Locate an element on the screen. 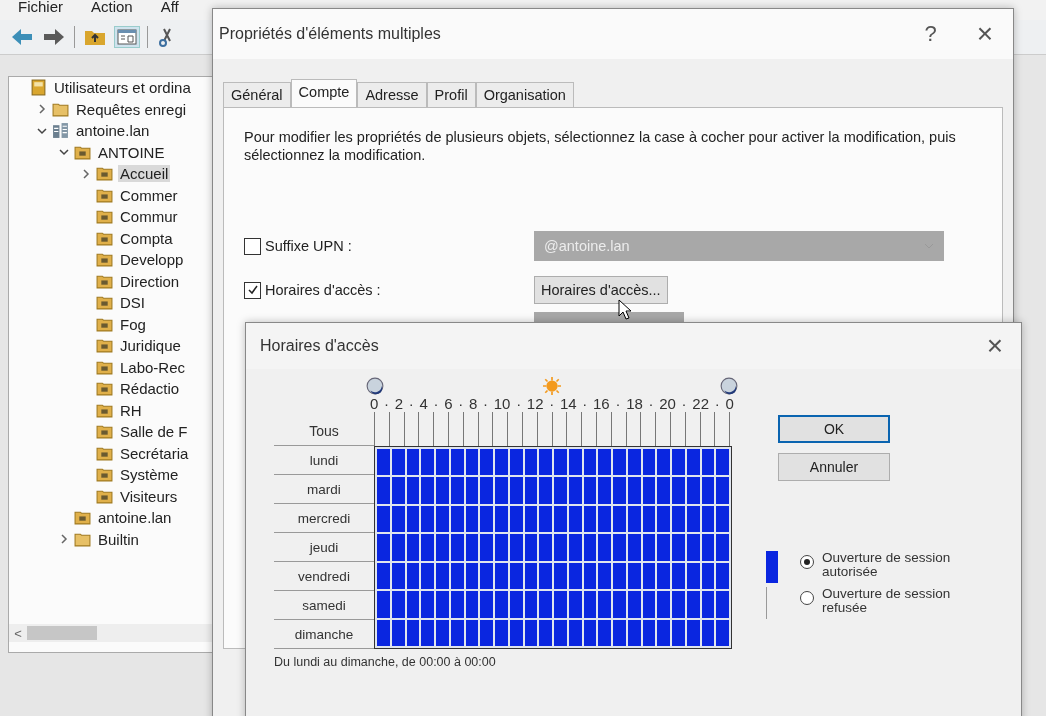 The height and width of the screenshot is (716, 1046). tree-item: Visiteurs is located at coordinates (149, 496).